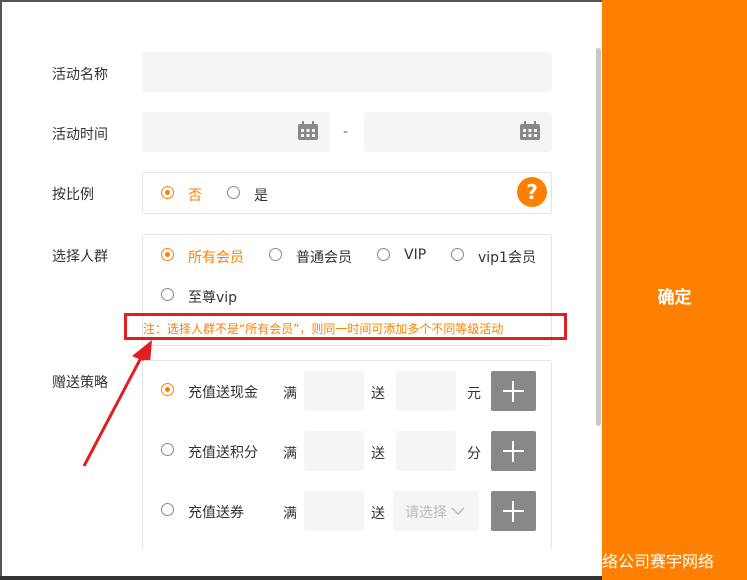 This screenshot has width=747, height=580. I want to click on crowd-option-all: 所有会员, so click(216, 257).